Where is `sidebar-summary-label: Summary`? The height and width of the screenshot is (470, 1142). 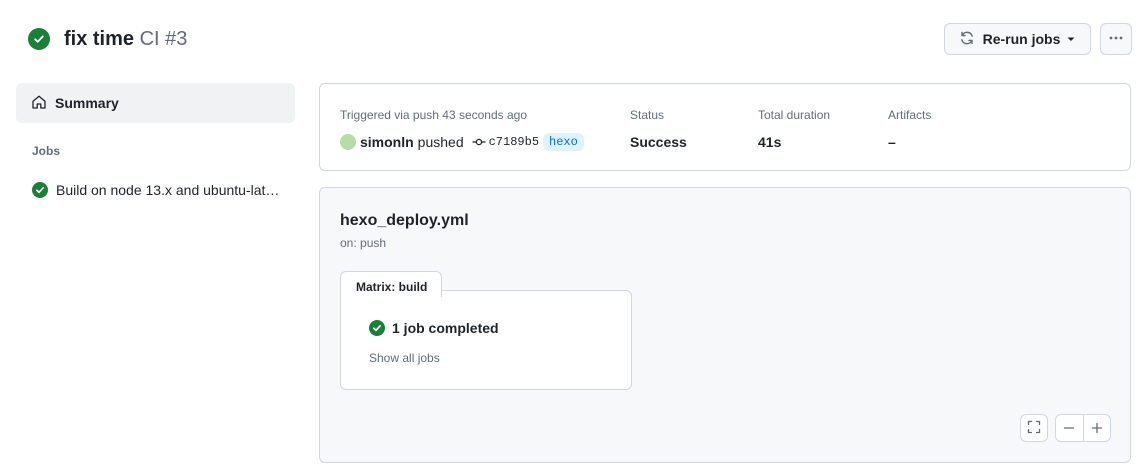
sidebar-summary-label: Summary is located at coordinates (87, 103).